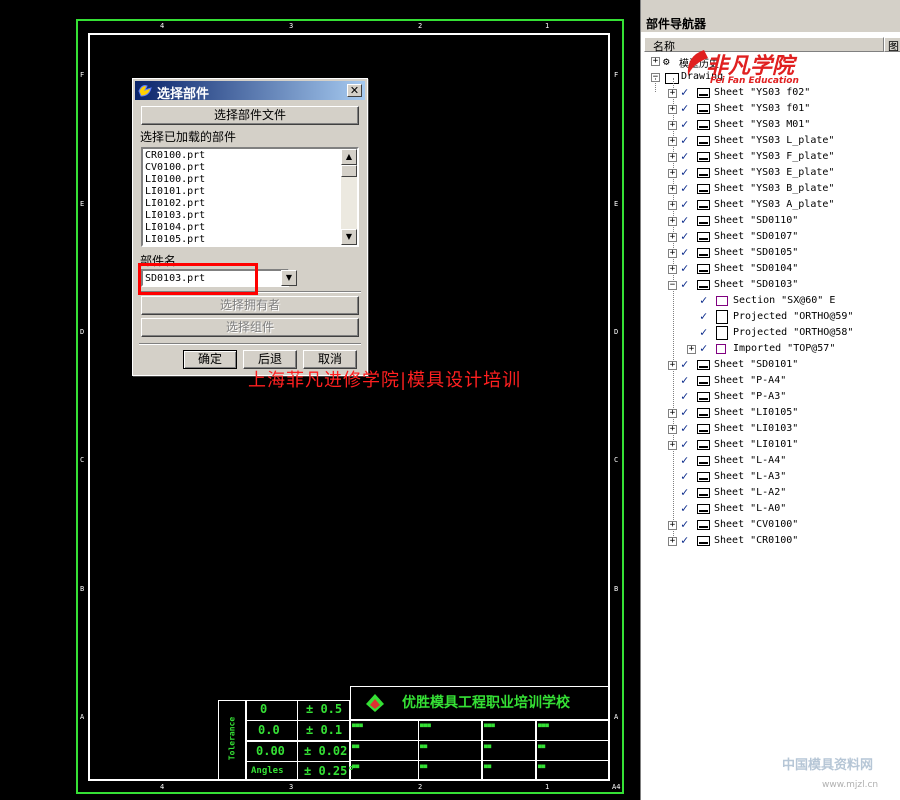  What do you see at coordinates (243, 216) in the screenshot?
I see `list-item: LI0103.prt` at bounding box center [243, 216].